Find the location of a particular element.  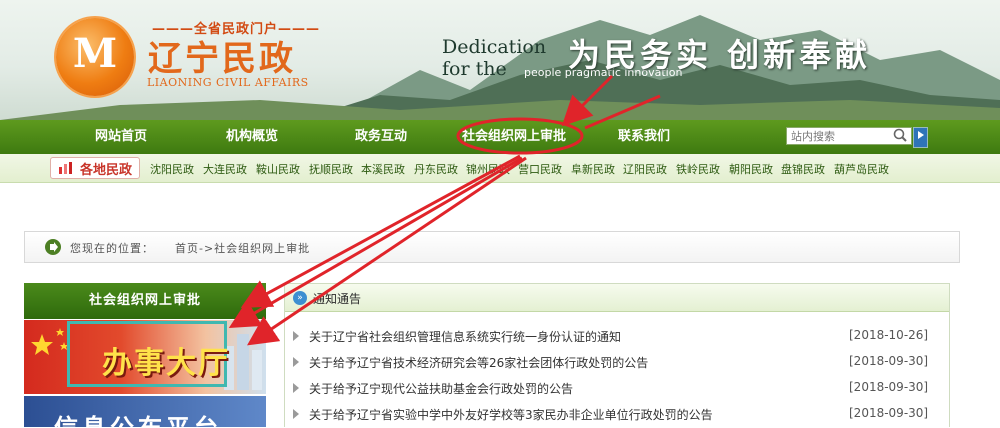

breadcrumb-path: 首页->社会组织网上审批 is located at coordinates (242, 248).